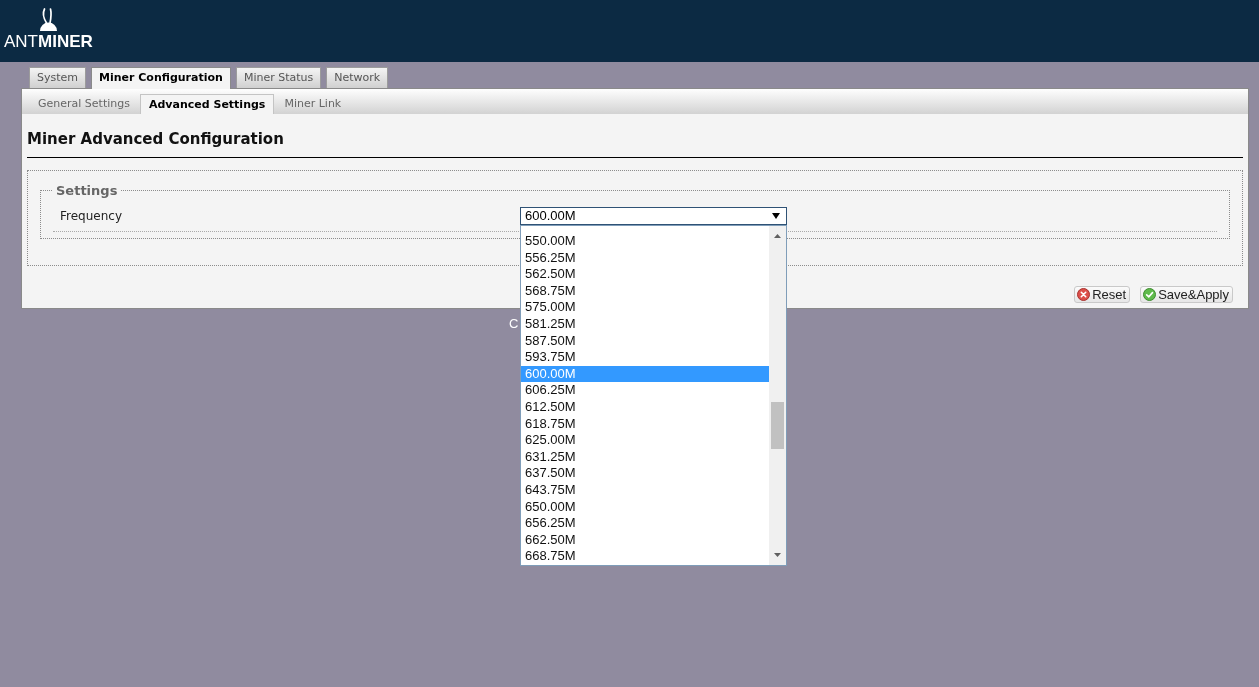 Image resolution: width=1259 pixels, height=687 pixels. I want to click on tab: Miner Configuration, so click(161, 78).